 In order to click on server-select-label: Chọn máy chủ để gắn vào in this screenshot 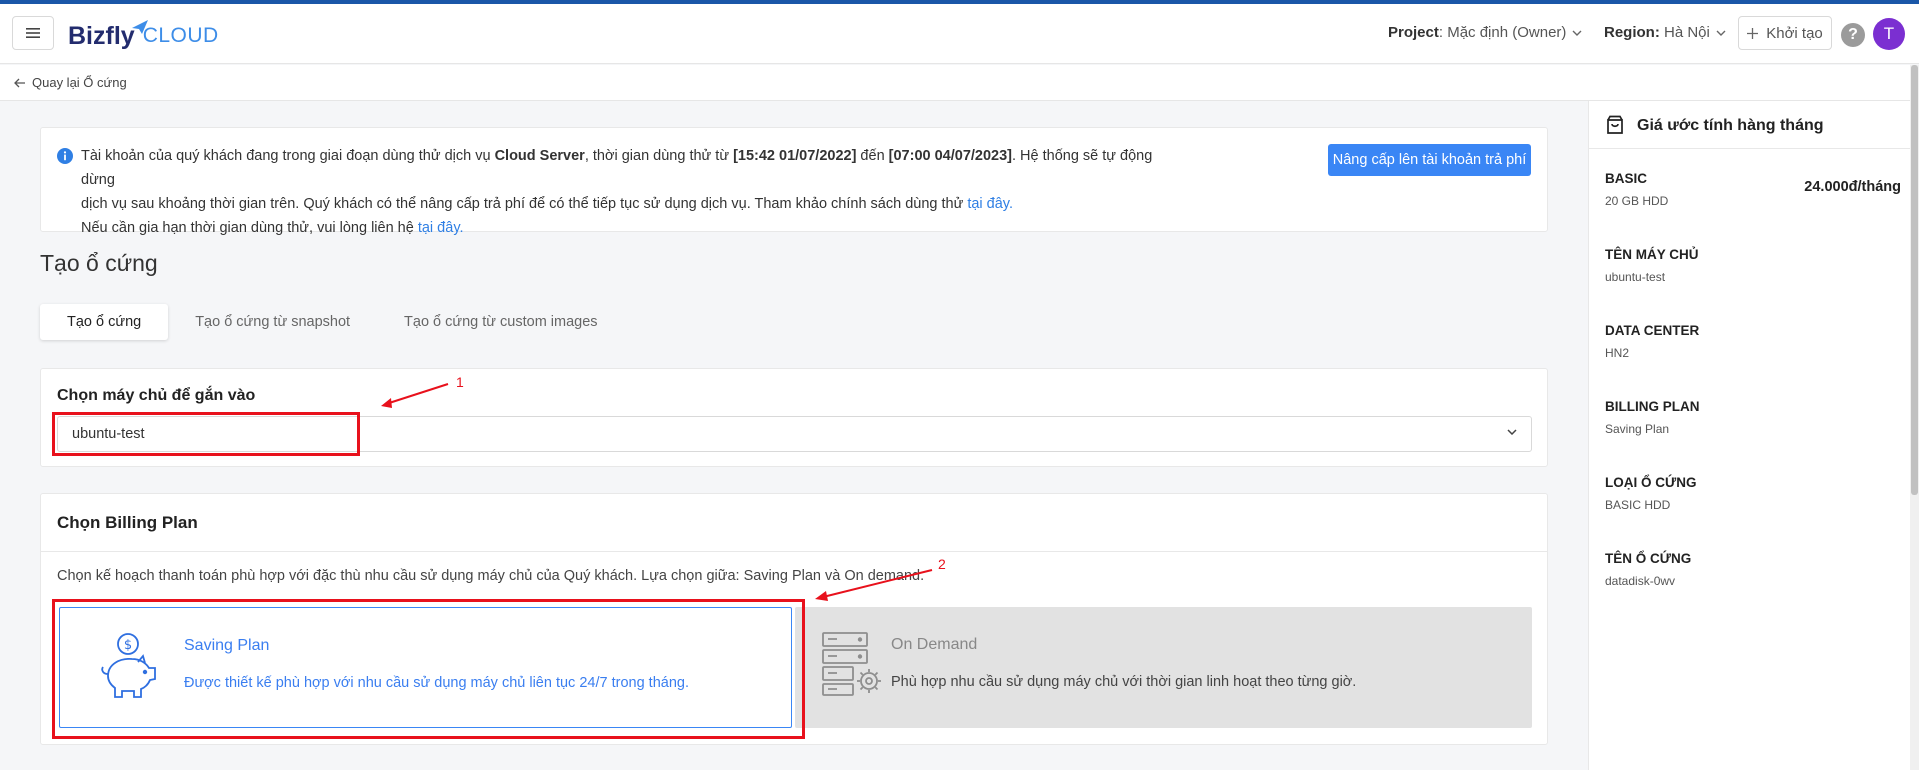, I will do `click(156, 395)`.